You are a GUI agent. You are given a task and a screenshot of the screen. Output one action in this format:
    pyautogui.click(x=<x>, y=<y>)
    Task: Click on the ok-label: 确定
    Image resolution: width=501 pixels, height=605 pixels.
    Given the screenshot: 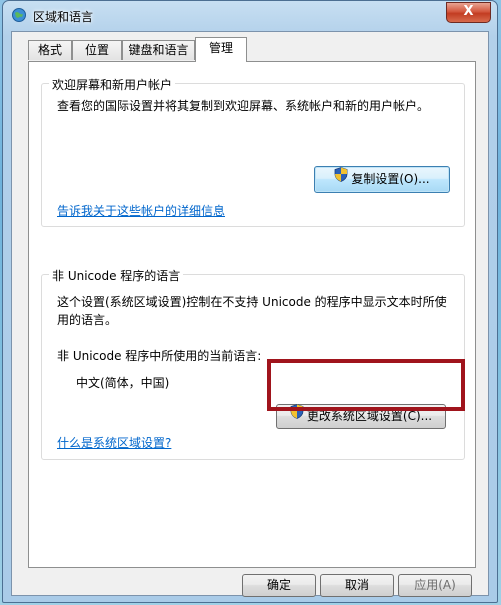 What is the action you would take?
    pyautogui.click(x=278, y=585)
    